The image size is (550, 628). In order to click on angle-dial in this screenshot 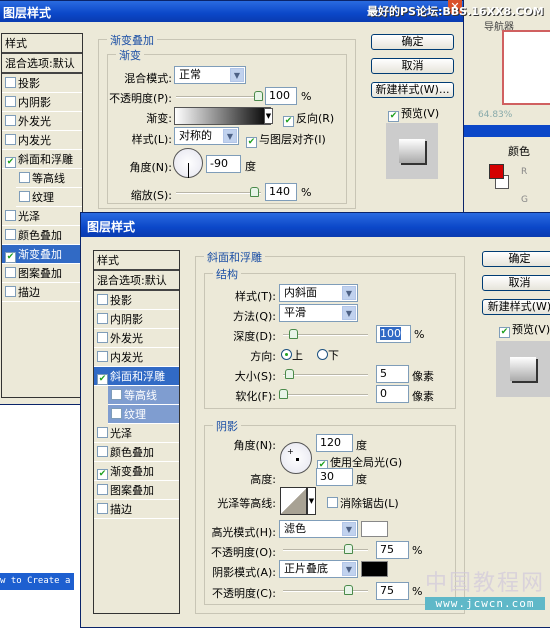, I will do `click(188, 163)`.